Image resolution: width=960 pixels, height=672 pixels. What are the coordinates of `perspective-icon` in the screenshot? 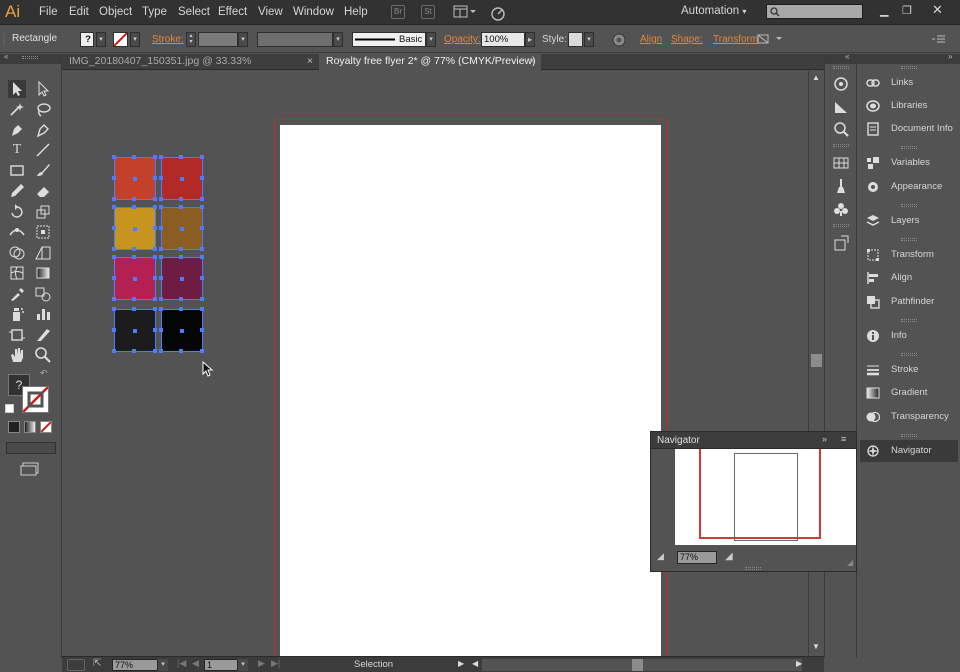 It's located at (43, 253).